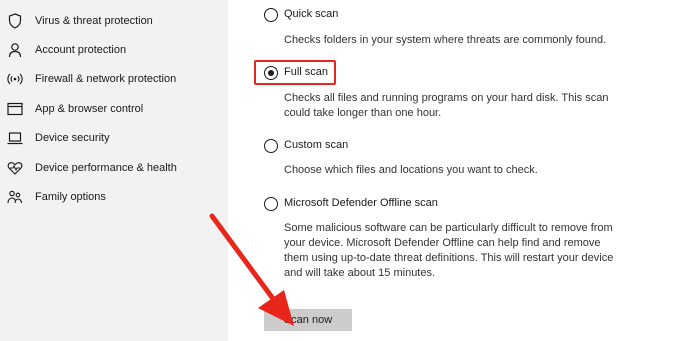  What do you see at coordinates (306, 72) in the screenshot?
I see `full-scan-label: Full scan` at bounding box center [306, 72].